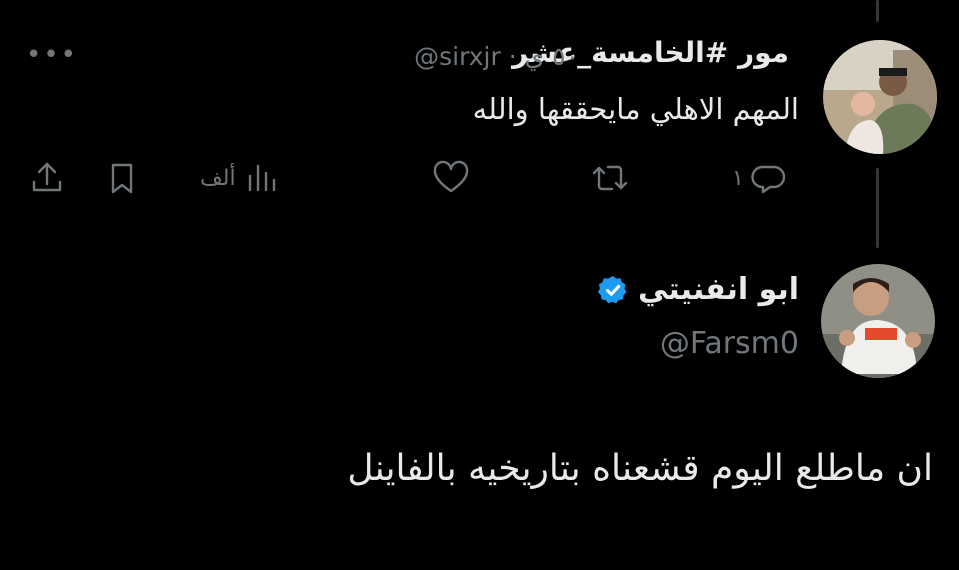 The image size is (959, 570). Describe the element at coordinates (218, 178) in the screenshot. I see `views-count: ألف` at that location.